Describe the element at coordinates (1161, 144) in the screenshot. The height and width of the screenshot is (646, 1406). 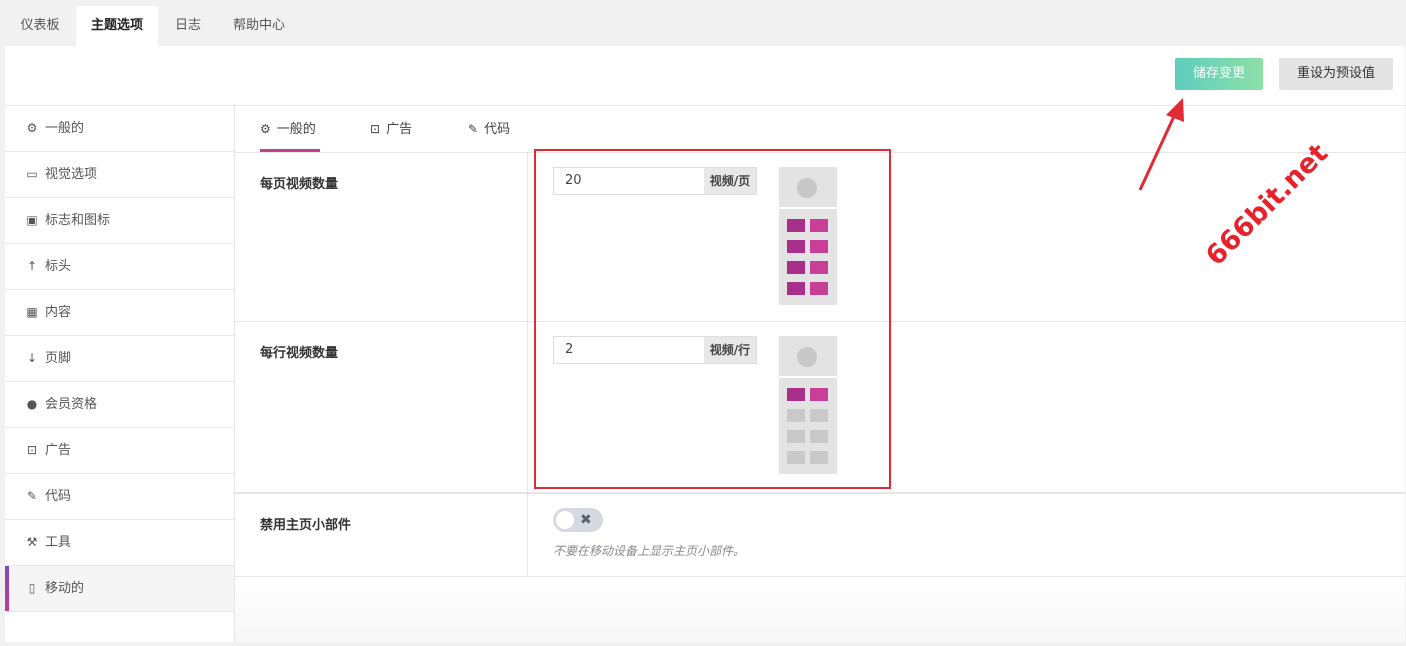
I see `annotation-arrow-icon` at that location.